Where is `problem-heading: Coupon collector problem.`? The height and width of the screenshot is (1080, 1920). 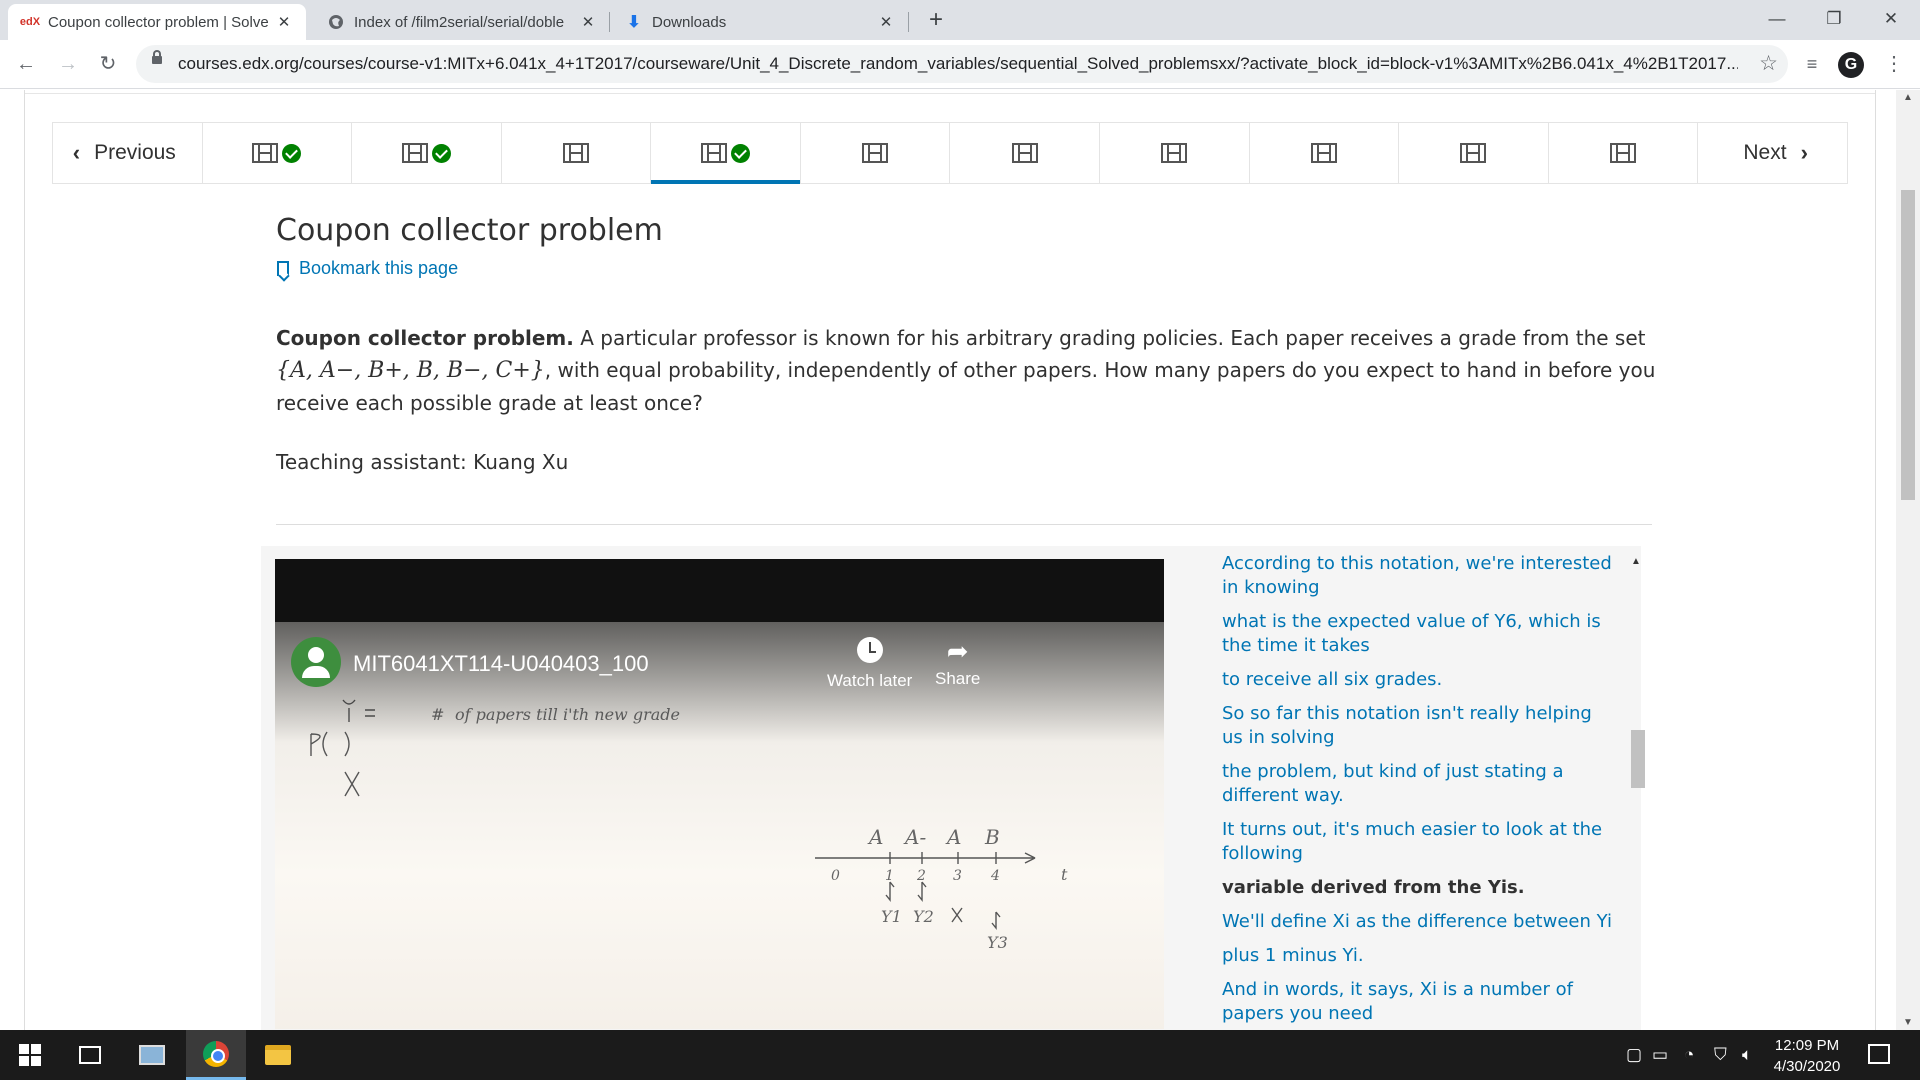
problem-heading: Coupon collector problem. is located at coordinates (425, 338).